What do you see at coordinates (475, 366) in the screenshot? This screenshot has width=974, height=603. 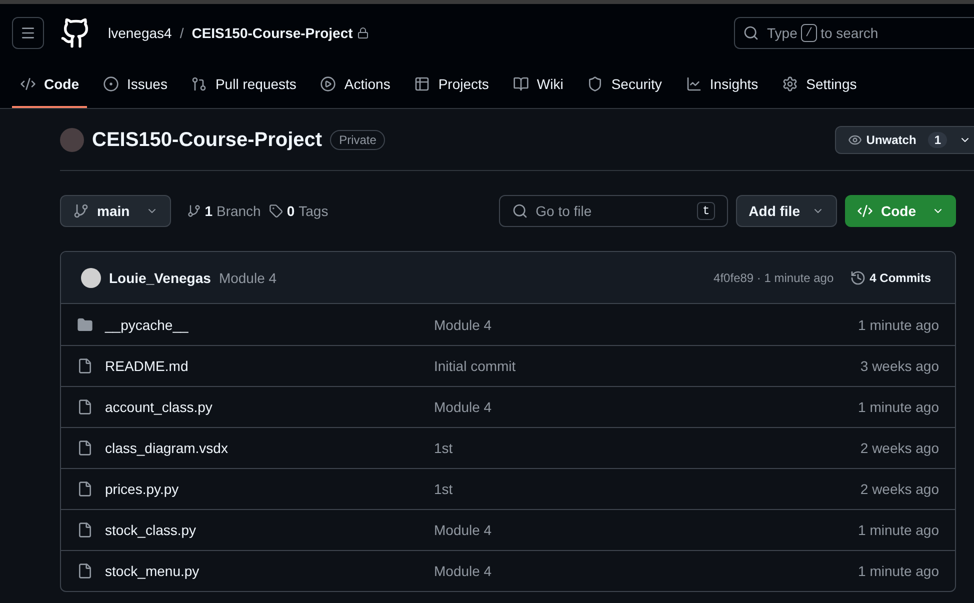 I see `commit-message-link: Initial commit` at bounding box center [475, 366].